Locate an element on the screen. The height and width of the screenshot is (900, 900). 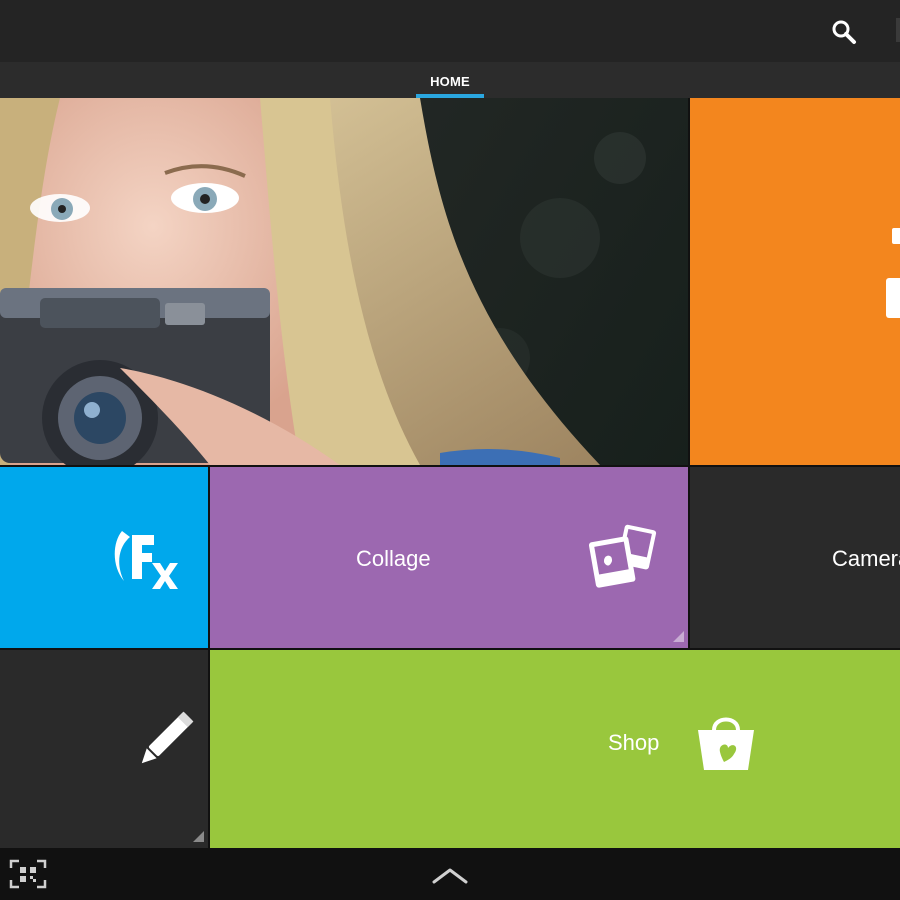
qr-scan-button is located at coordinates (28, 874).